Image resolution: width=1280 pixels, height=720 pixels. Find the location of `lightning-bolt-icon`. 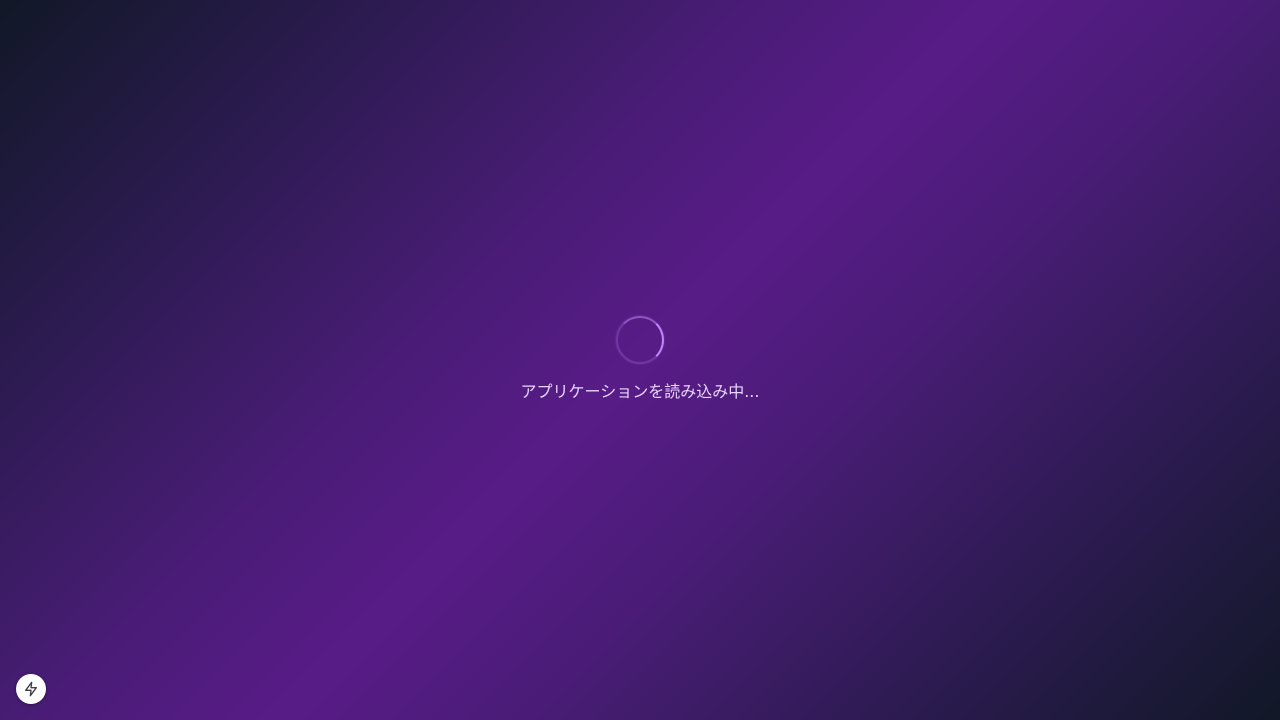

lightning-bolt-icon is located at coordinates (31, 689).